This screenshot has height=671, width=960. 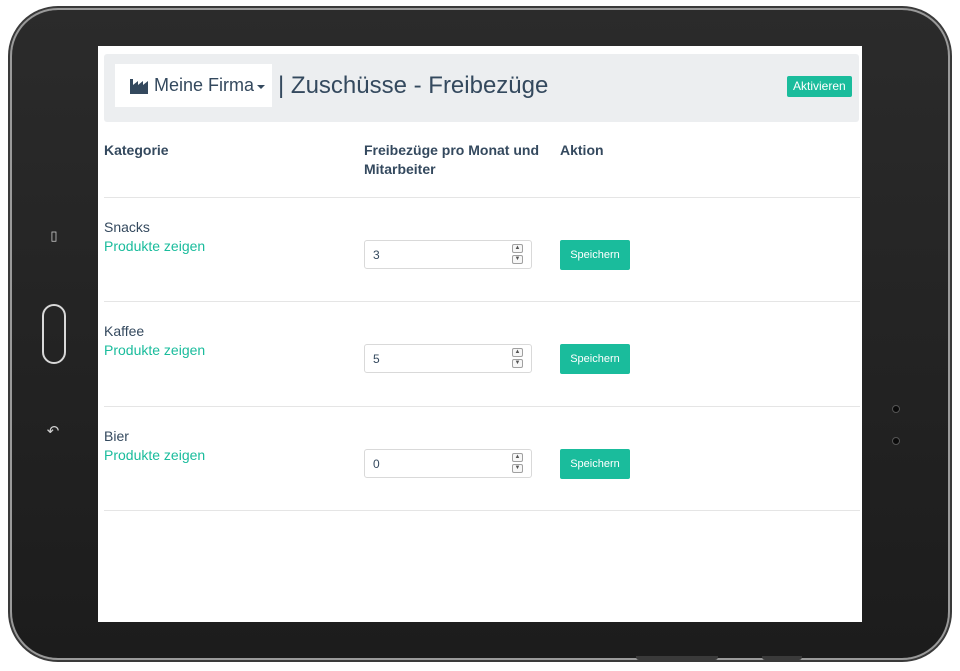 I want to click on company-name: Meine Firma, so click(x=204, y=85).